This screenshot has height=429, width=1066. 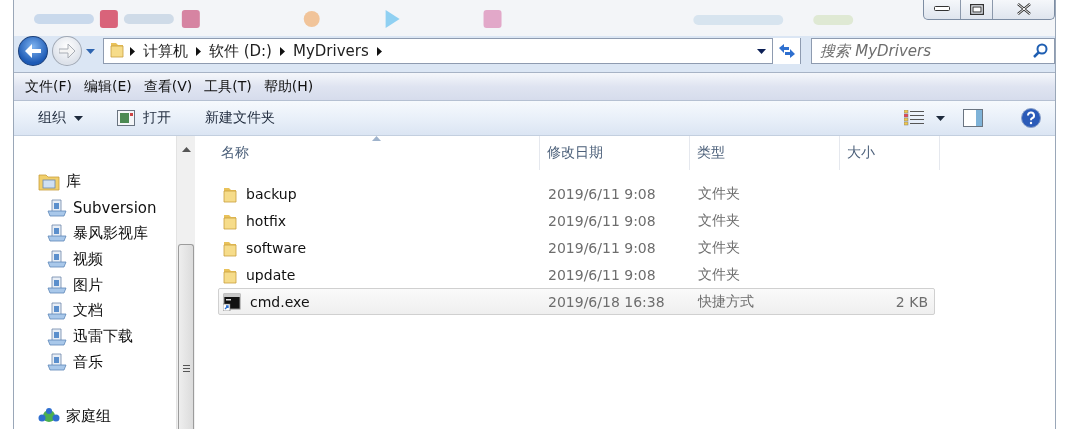 I want to click on file-row: backup 2019/6/11 9:08 文件夹, so click(x=576, y=193).